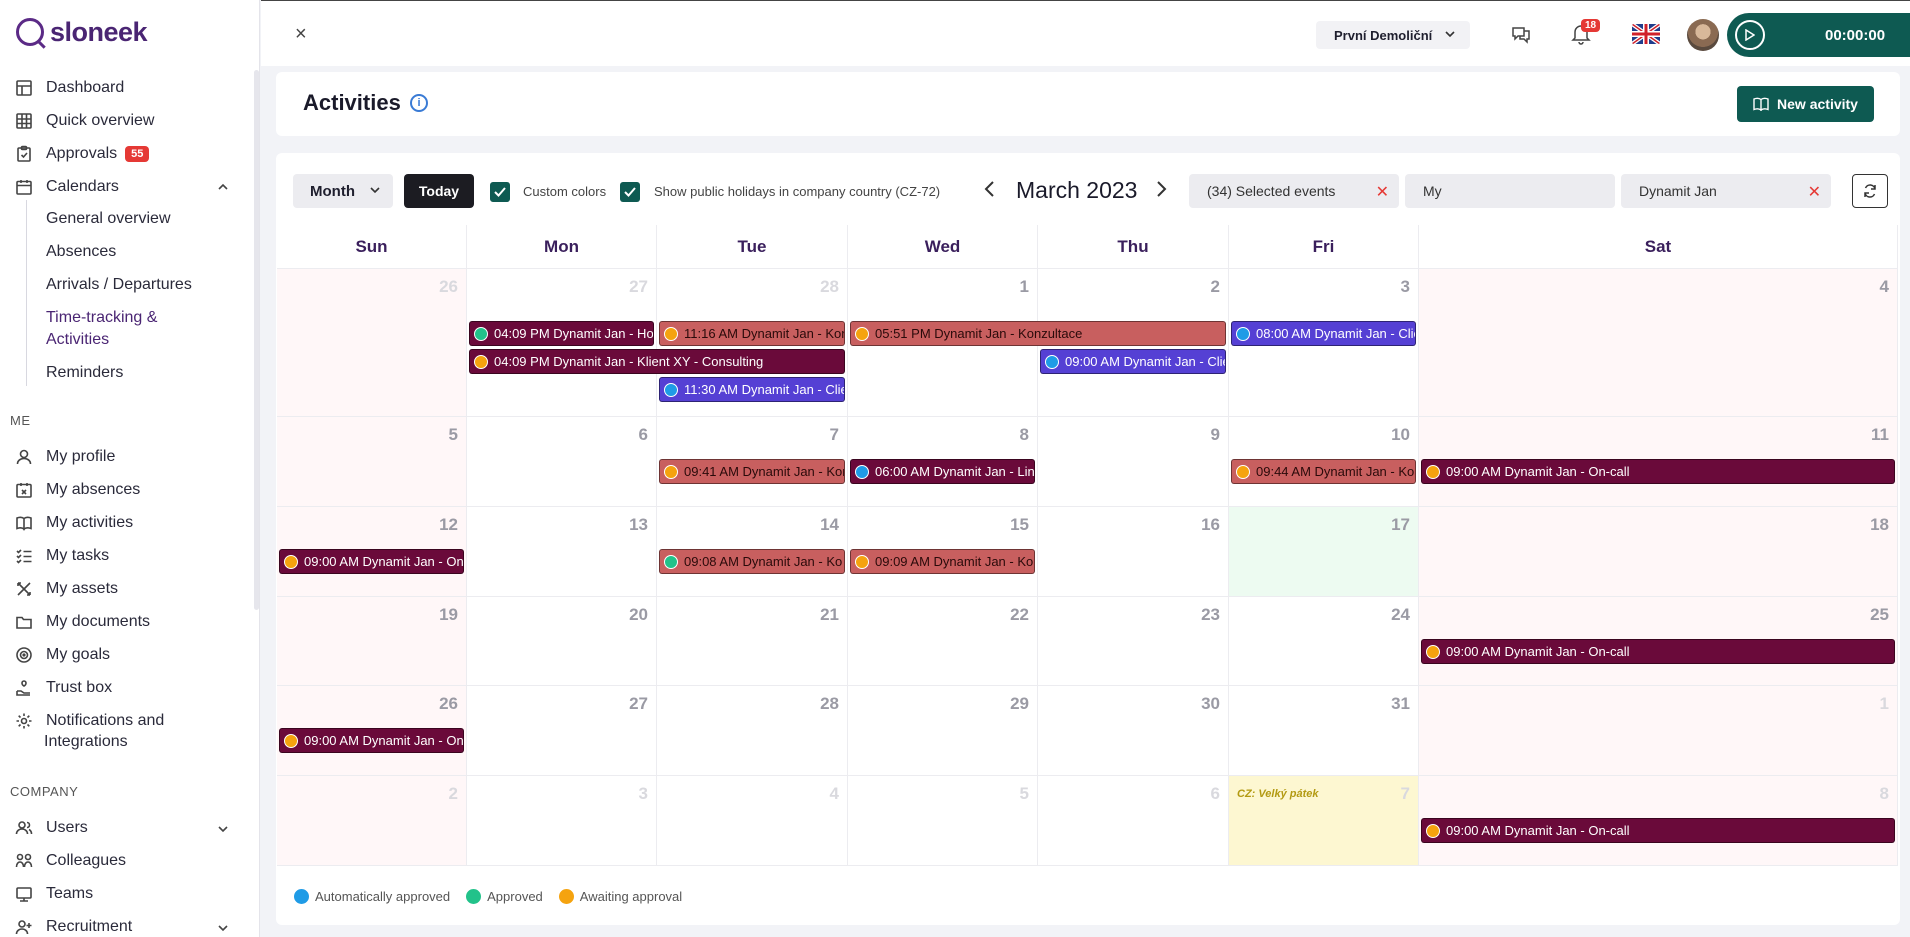 The height and width of the screenshot is (937, 1910). What do you see at coordinates (1510, 191) in the screenshot?
I see `scope-filter: My` at bounding box center [1510, 191].